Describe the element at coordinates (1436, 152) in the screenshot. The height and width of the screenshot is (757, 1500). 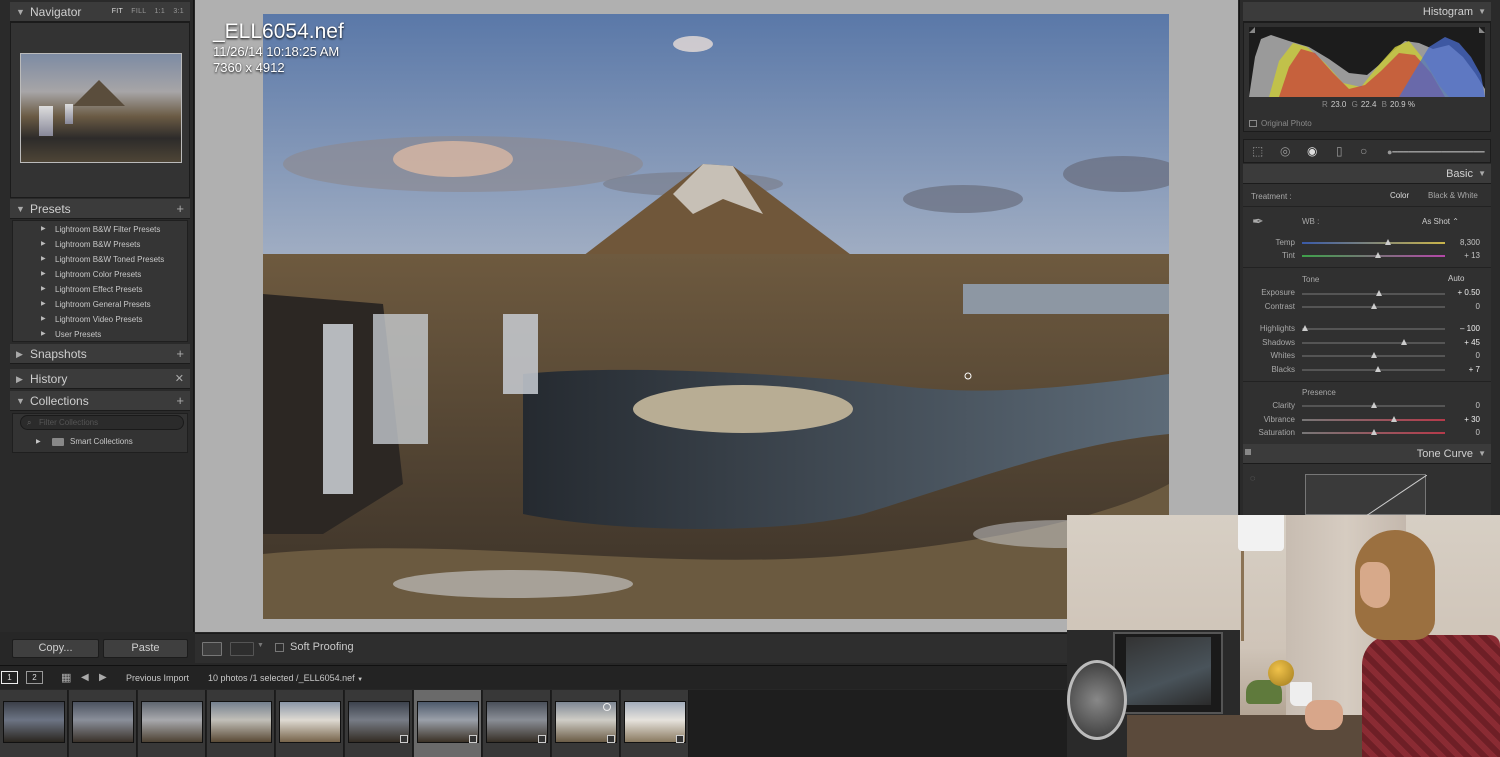
I see `adjustment-brush-icon: ●━━━━━━━━━━━━━━━━━` at that location.